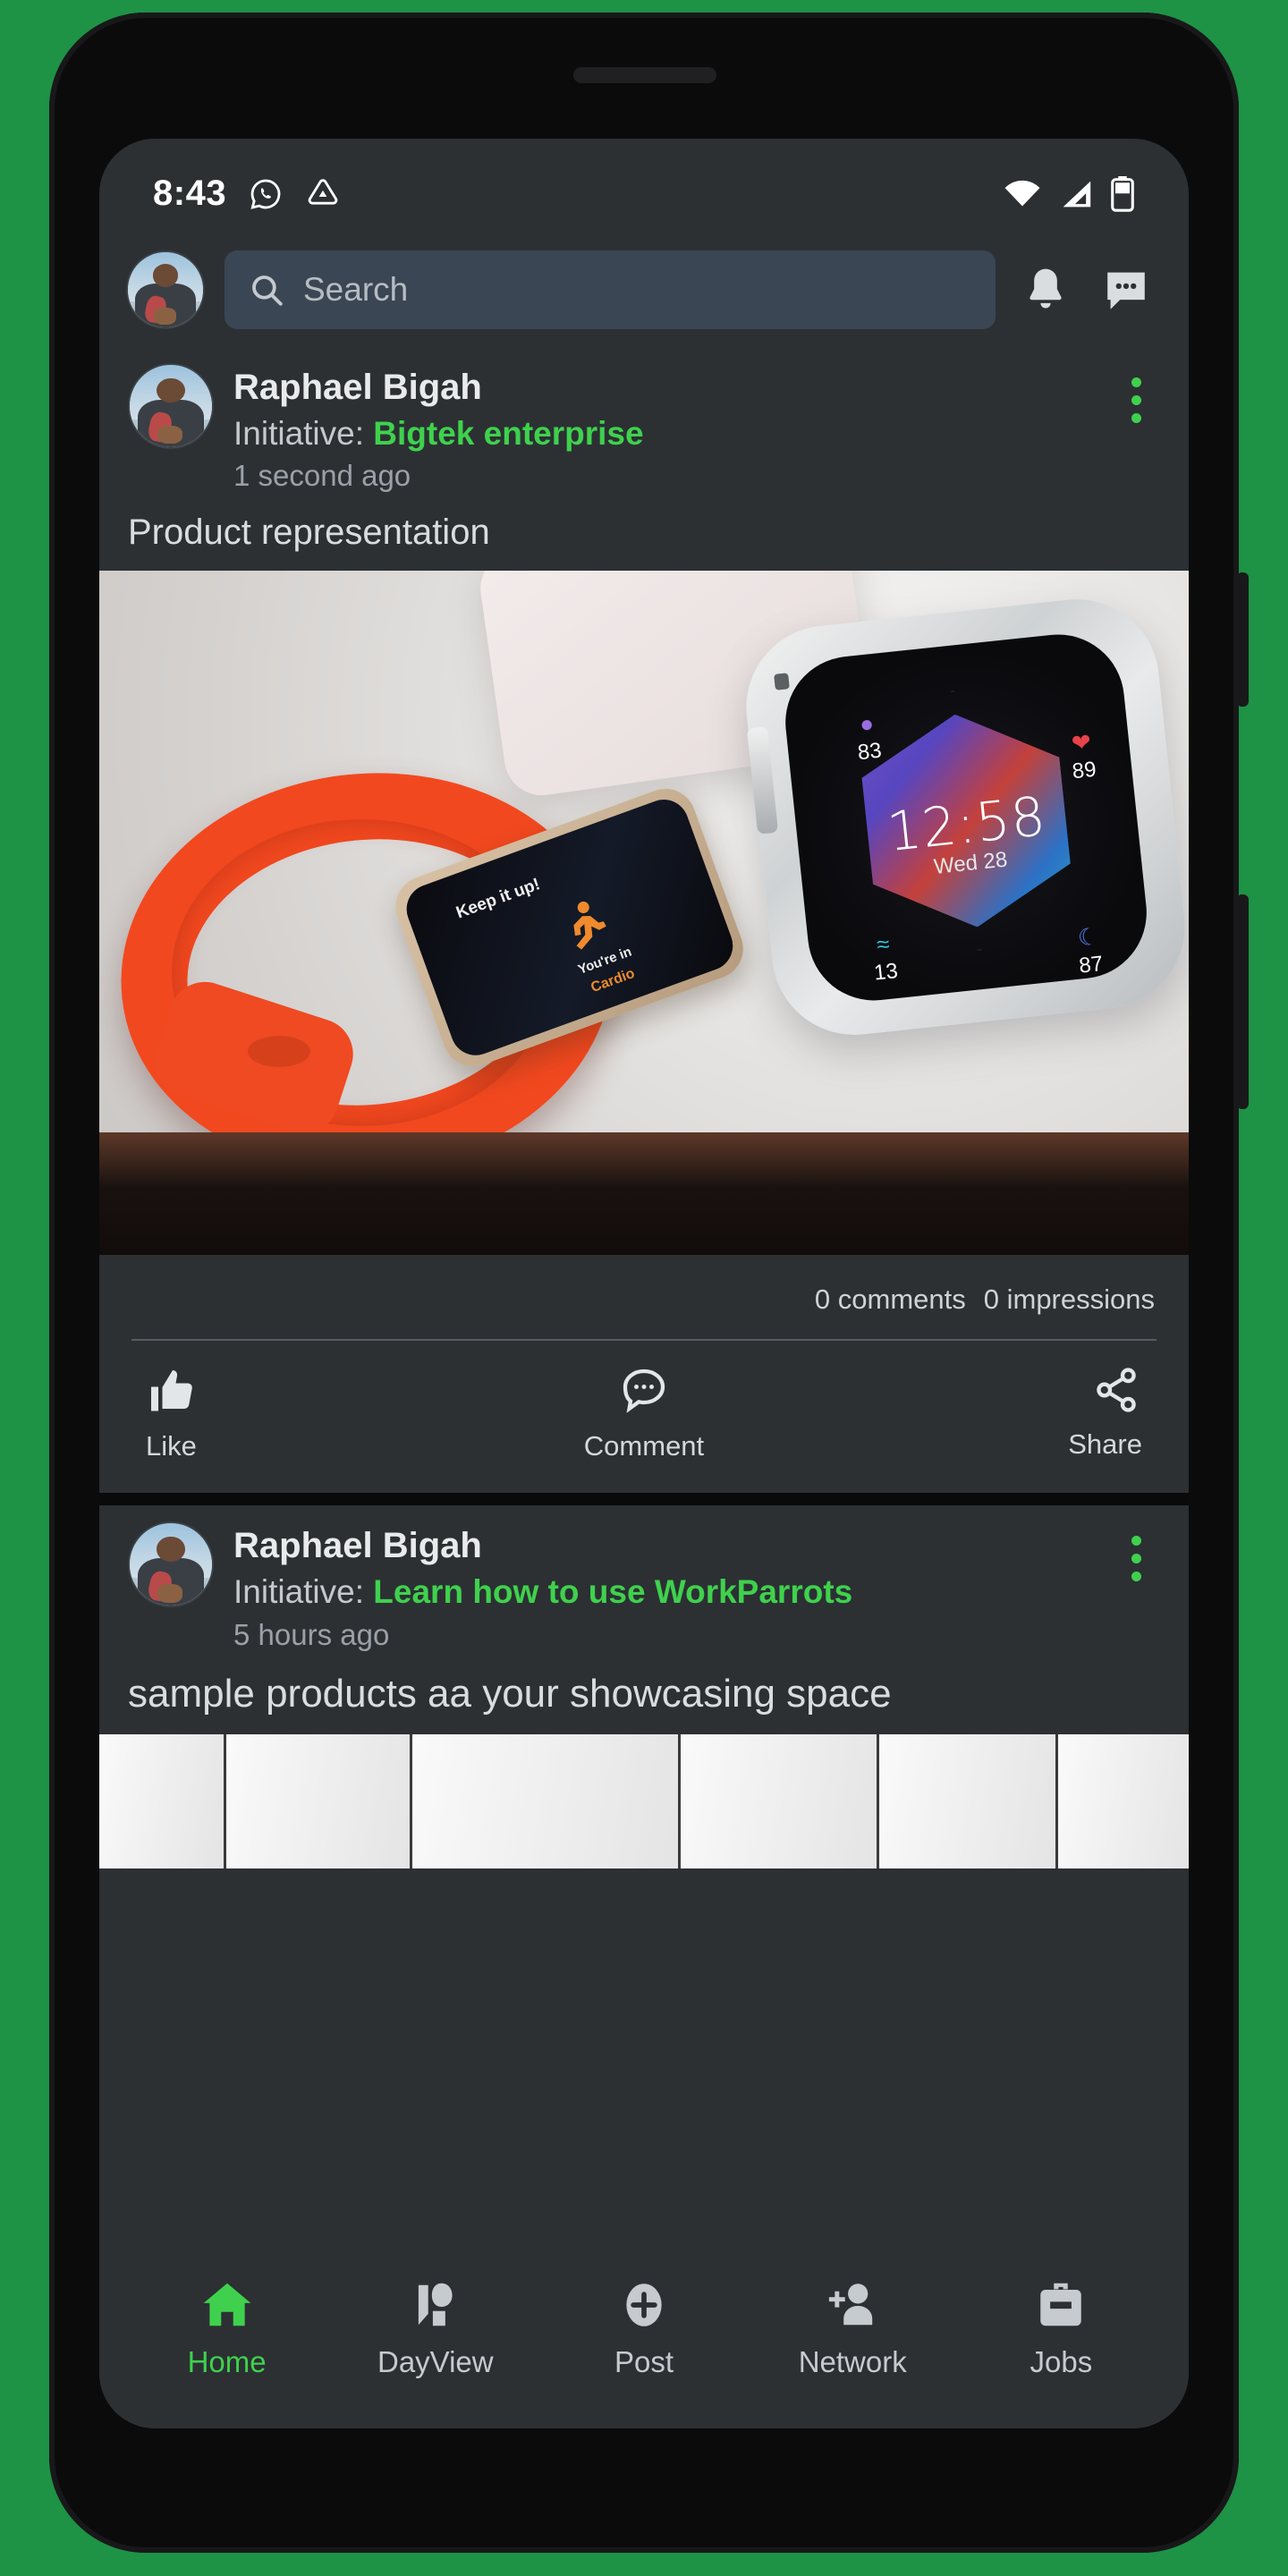 This screenshot has height=2576, width=1288. I want to click on watch-metric-zone-value: 13, so click(885, 972).